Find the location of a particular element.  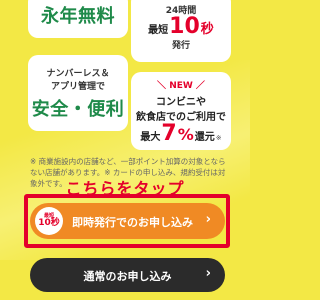

feature-fast-suffix: 発行 is located at coordinates (180, 46).